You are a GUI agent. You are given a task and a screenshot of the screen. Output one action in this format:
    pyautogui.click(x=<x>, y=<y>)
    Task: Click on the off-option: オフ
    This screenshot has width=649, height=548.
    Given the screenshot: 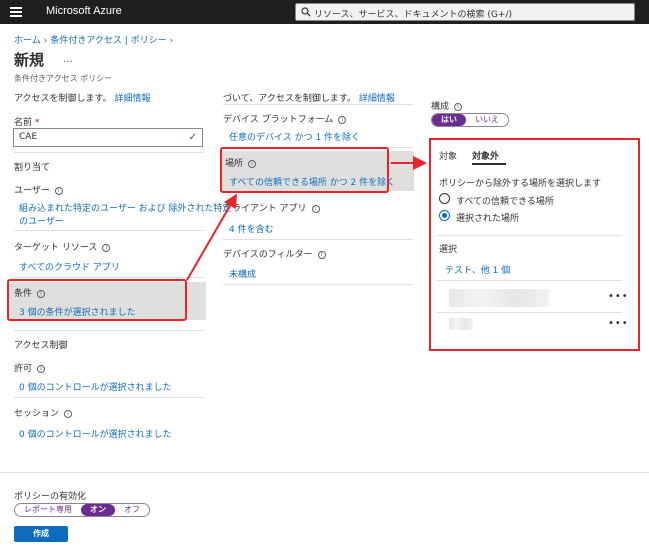 What is the action you would take?
    pyautogui.click(x=132, y=510)
    